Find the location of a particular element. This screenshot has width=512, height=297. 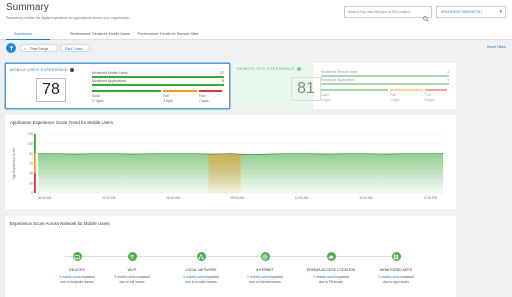

monitored-apps-value: 8 is located at coordinates (223, 81).